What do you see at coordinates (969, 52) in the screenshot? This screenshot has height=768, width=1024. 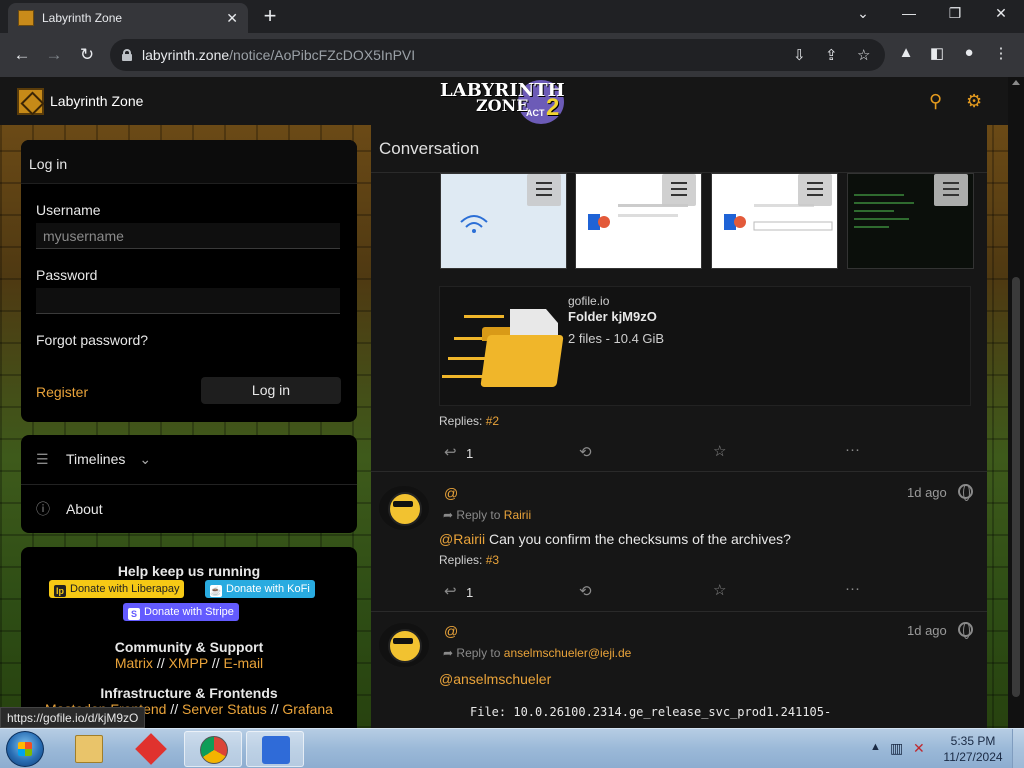 I see `profile-icon: ●` at bounding box center [969, 52].